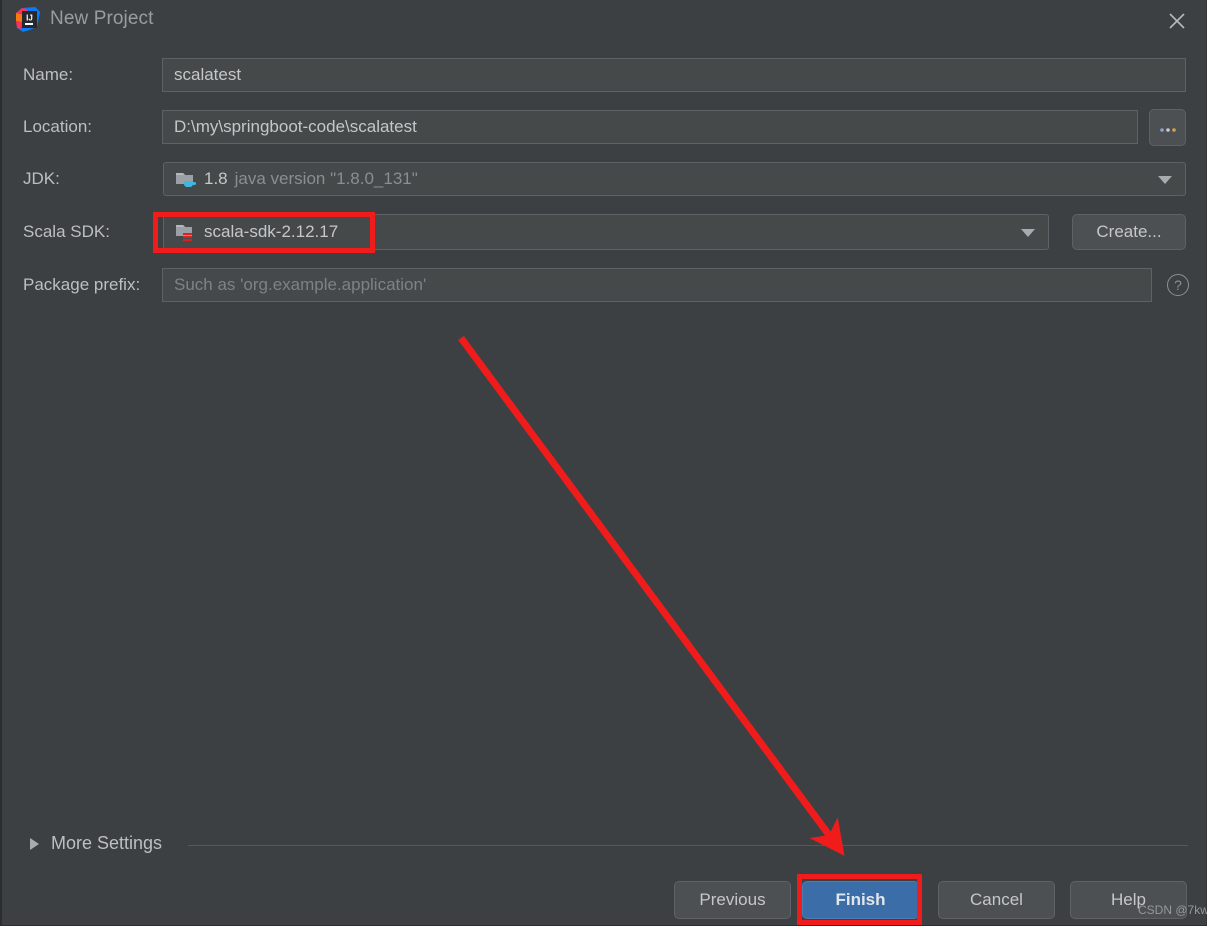 Image resolution: width=1207 pixels, height=926 pixels. I want to click on location-browse-button, so click(1167, 127).